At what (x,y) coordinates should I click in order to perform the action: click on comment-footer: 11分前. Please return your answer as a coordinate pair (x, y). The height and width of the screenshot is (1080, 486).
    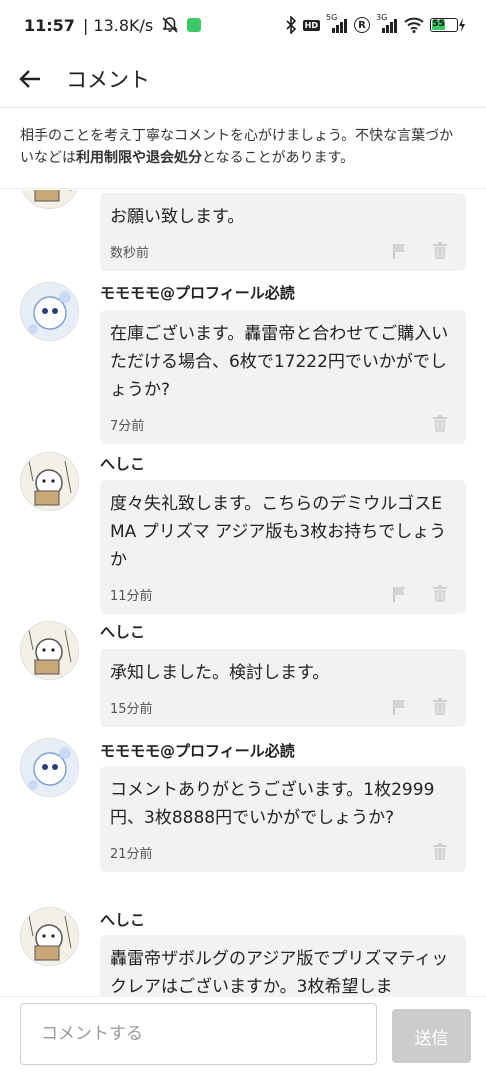
    Looking at the image, I should click on (283, 594).